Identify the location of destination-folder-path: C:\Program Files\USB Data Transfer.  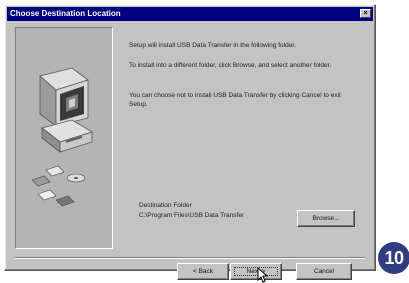
(192, 215).